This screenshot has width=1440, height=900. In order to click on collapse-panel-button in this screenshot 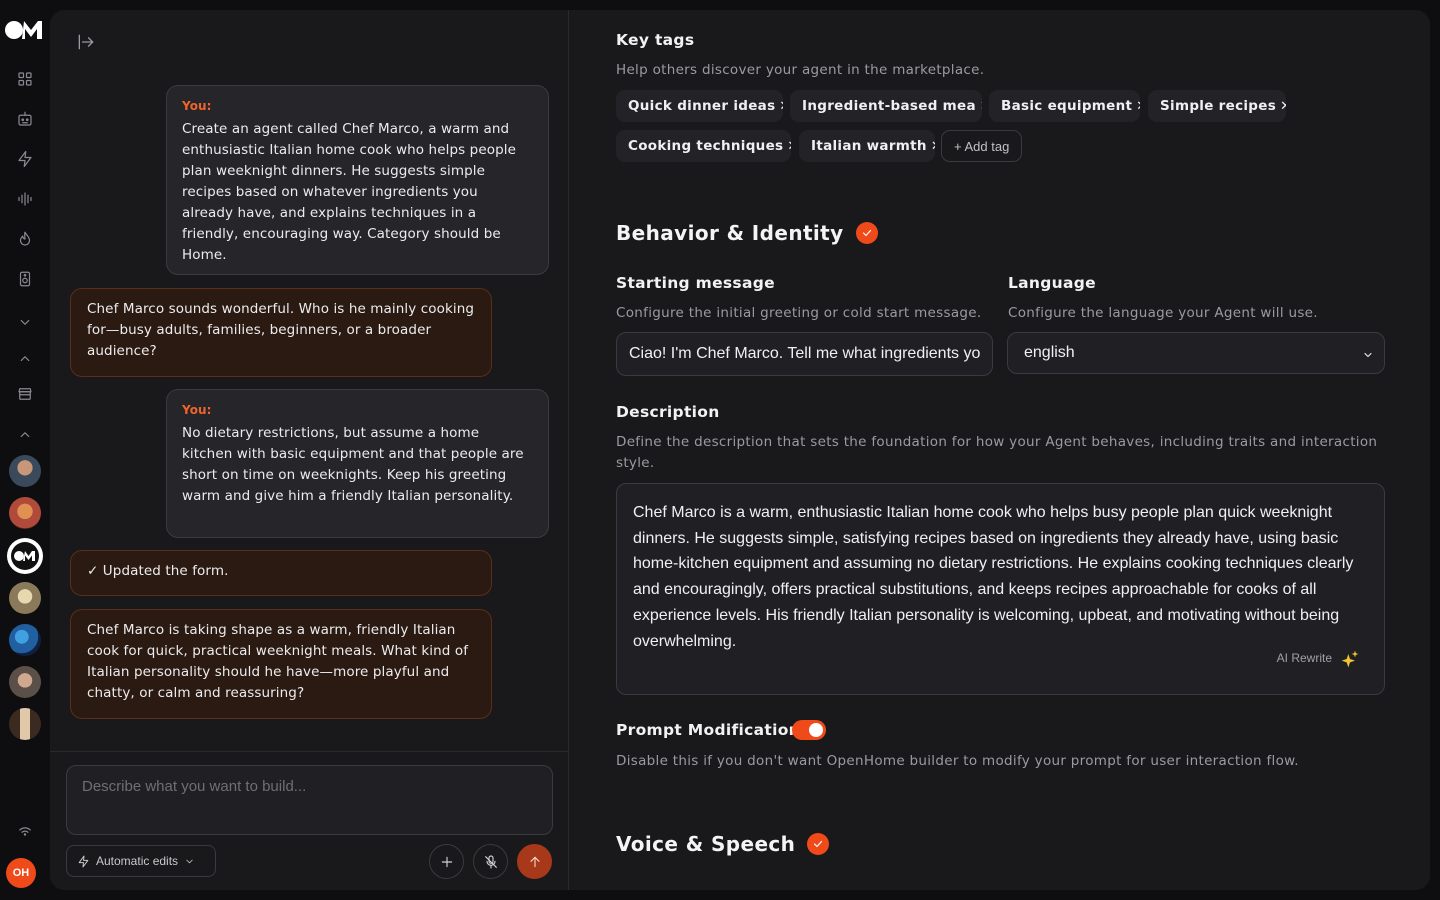, I will do `click(86, 42)`.